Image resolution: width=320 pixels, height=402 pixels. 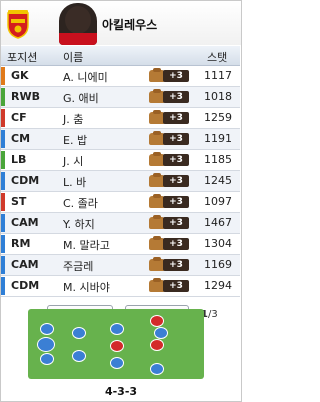 What do you see at coordinates (218, 75) in the screenshot?
I see `row-stat: 1117` at bounding box center [218, 75].